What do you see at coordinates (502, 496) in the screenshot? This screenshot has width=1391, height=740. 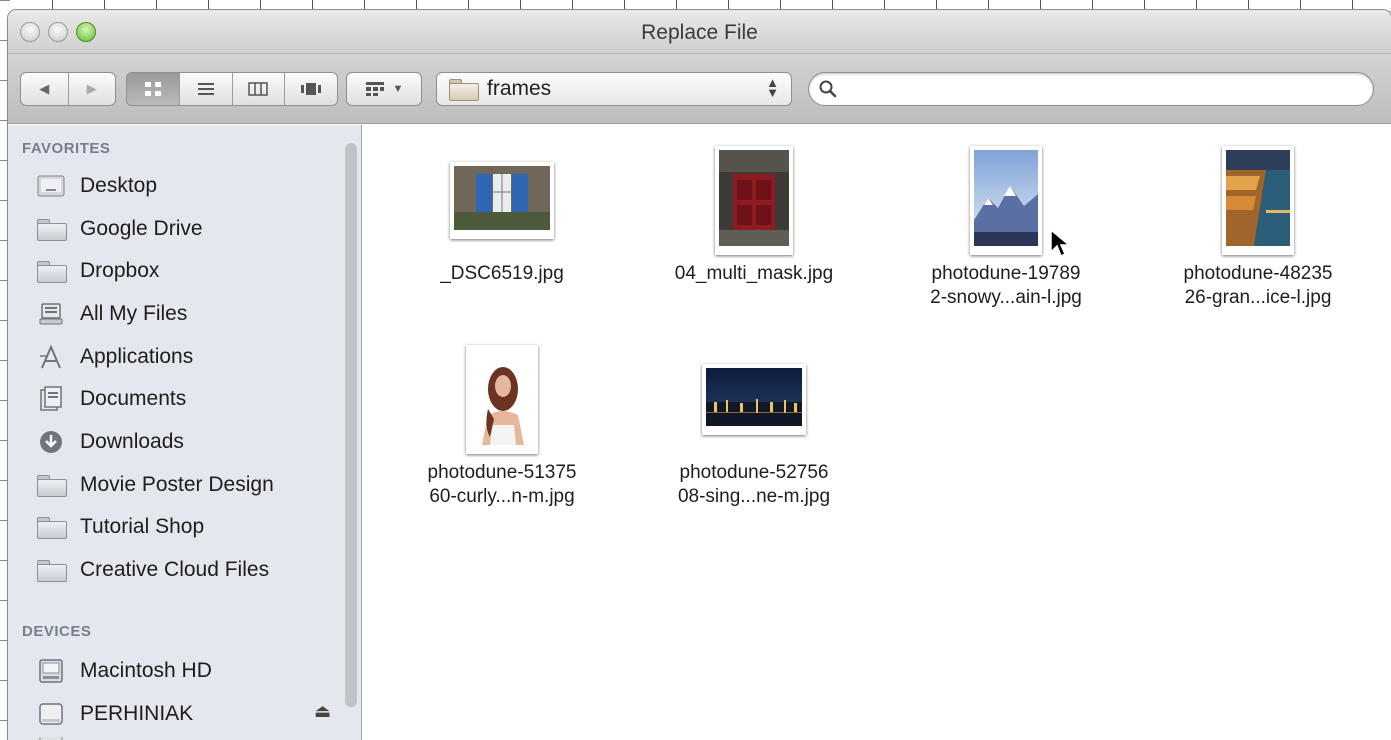 I see `file-name-line2: 60-curly...n-m.jpg` at bounding box center [502, 496].